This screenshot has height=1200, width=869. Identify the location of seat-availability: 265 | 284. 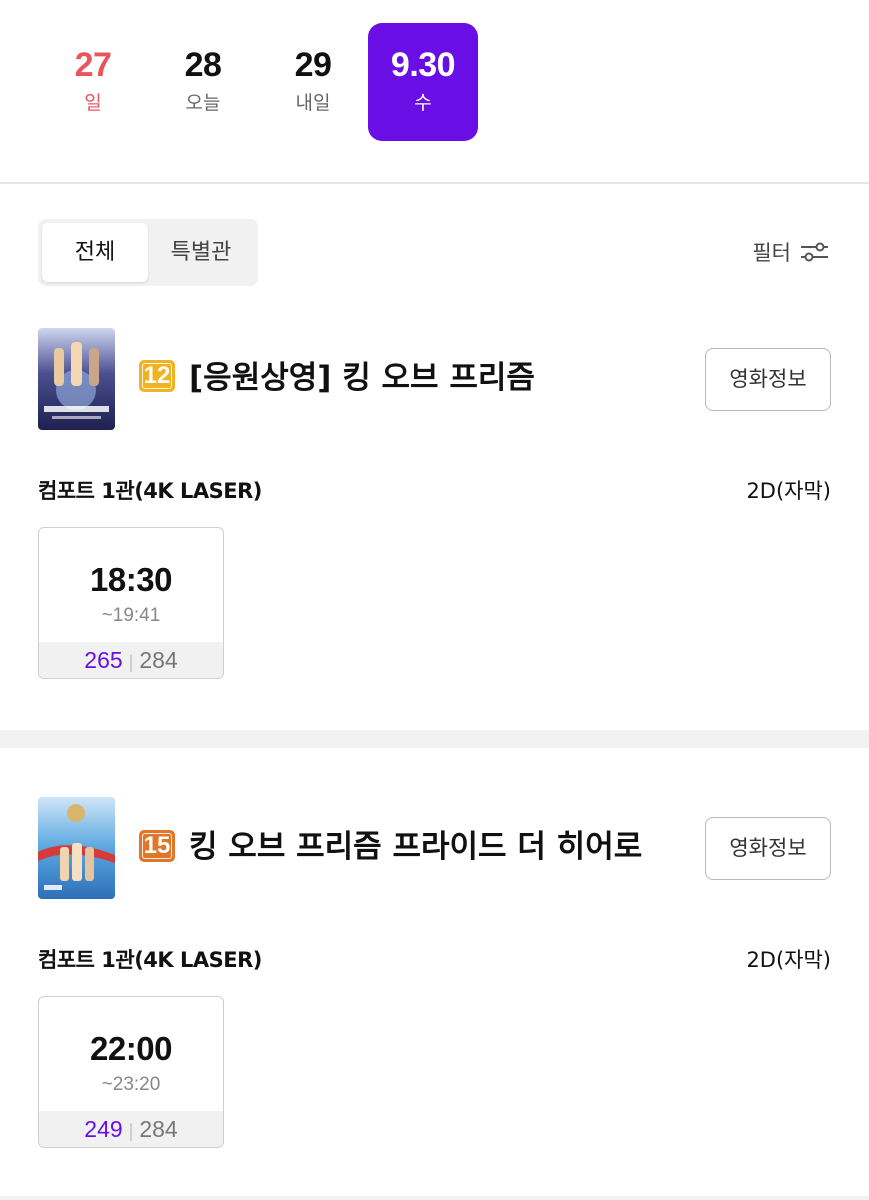
(131, 660).